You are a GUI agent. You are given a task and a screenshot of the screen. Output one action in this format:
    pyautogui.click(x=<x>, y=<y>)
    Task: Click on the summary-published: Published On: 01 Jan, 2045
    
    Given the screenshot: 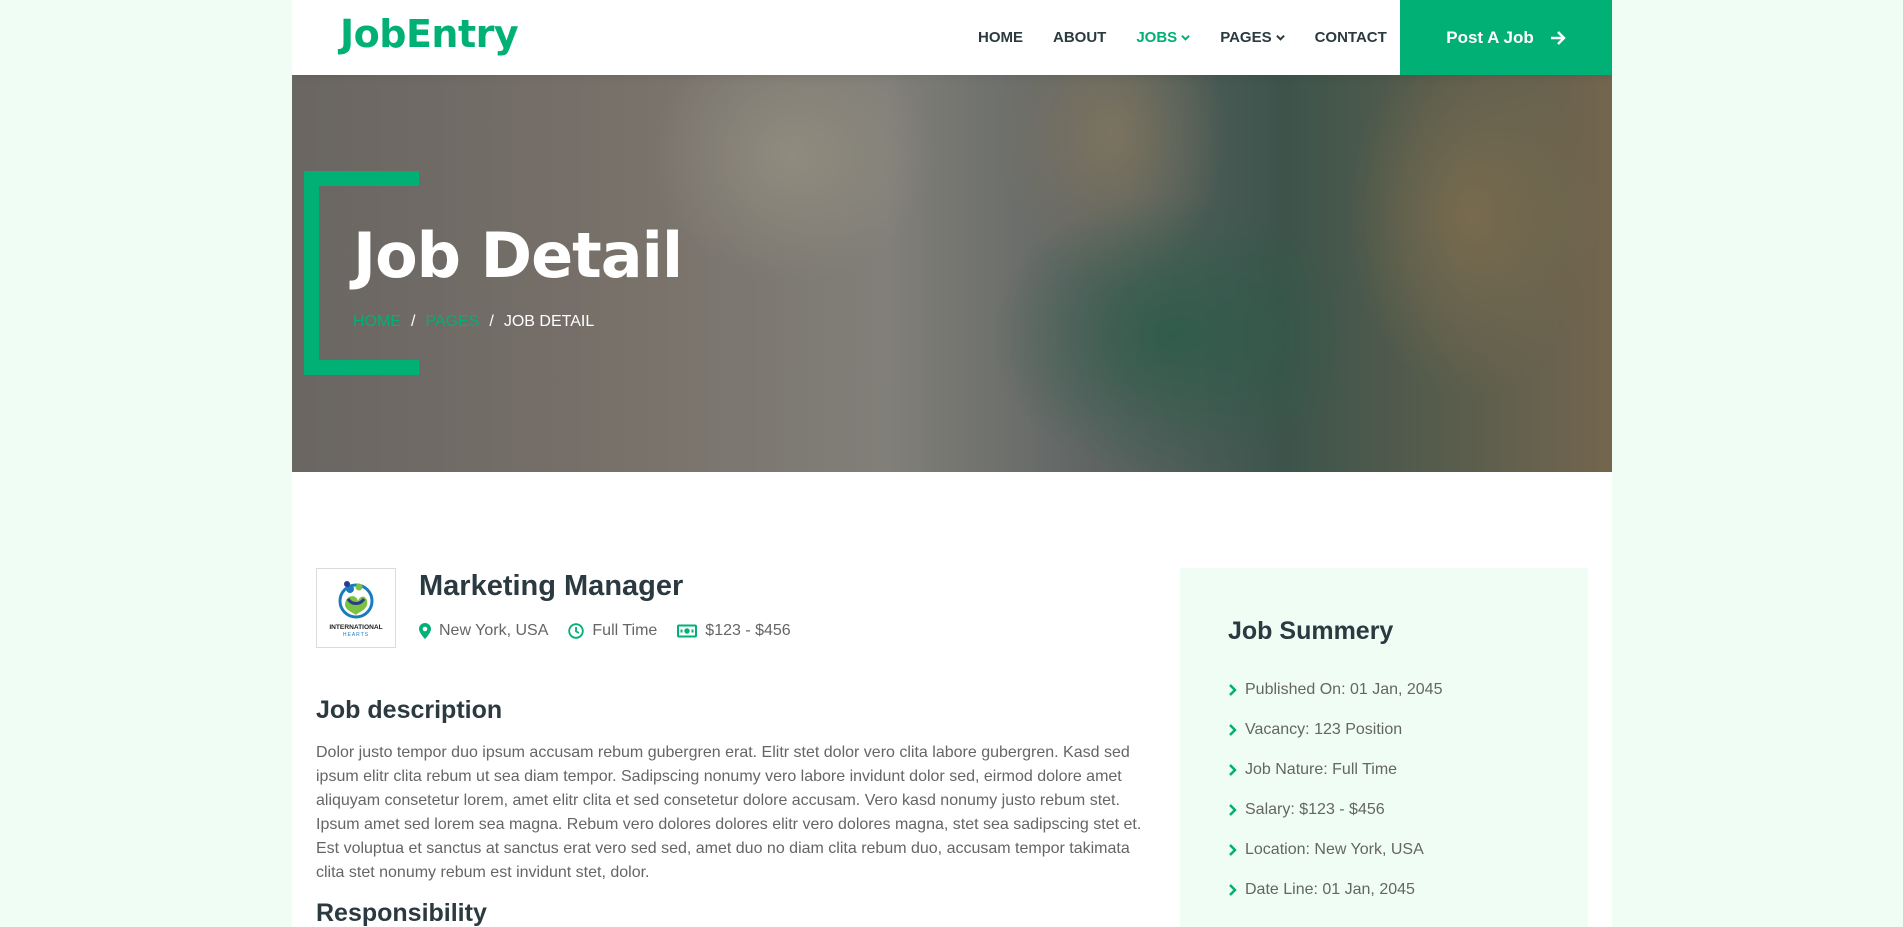 What is the action you would take?
    pyautogui.click(x=1344, y=689)
    